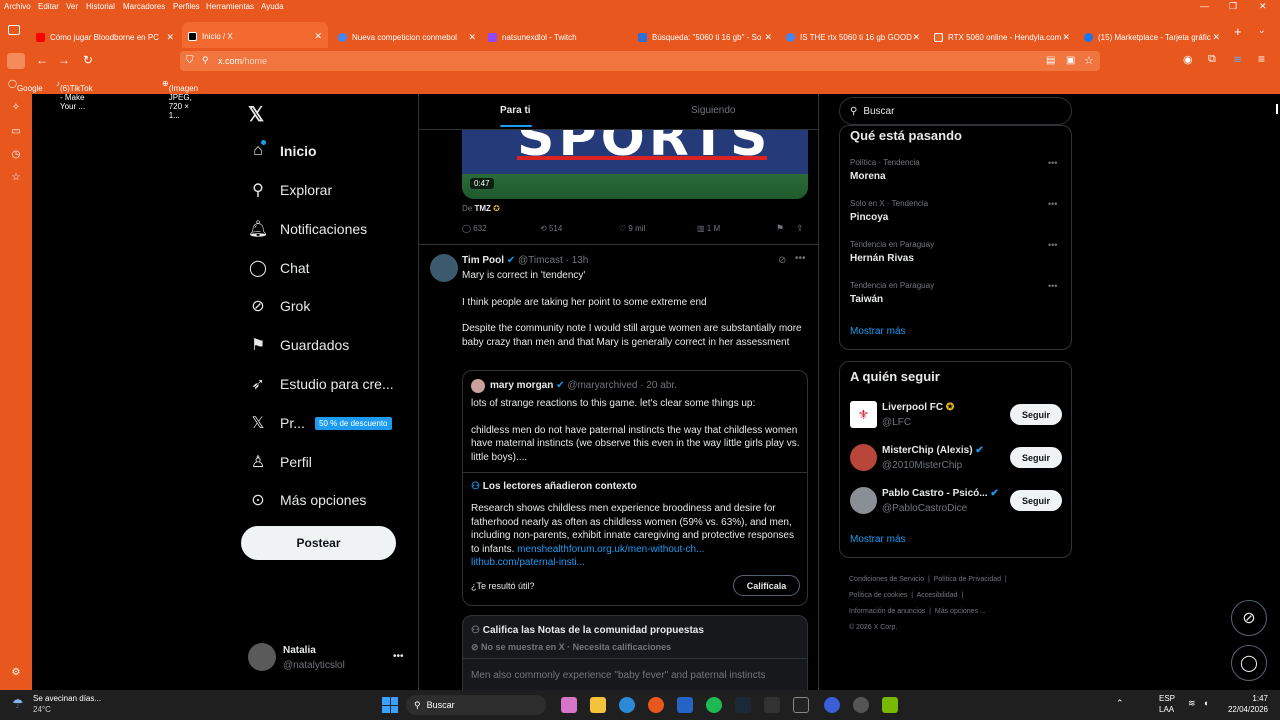  I want to click on clock-date: 22/04/2026, so click(1246, 709).